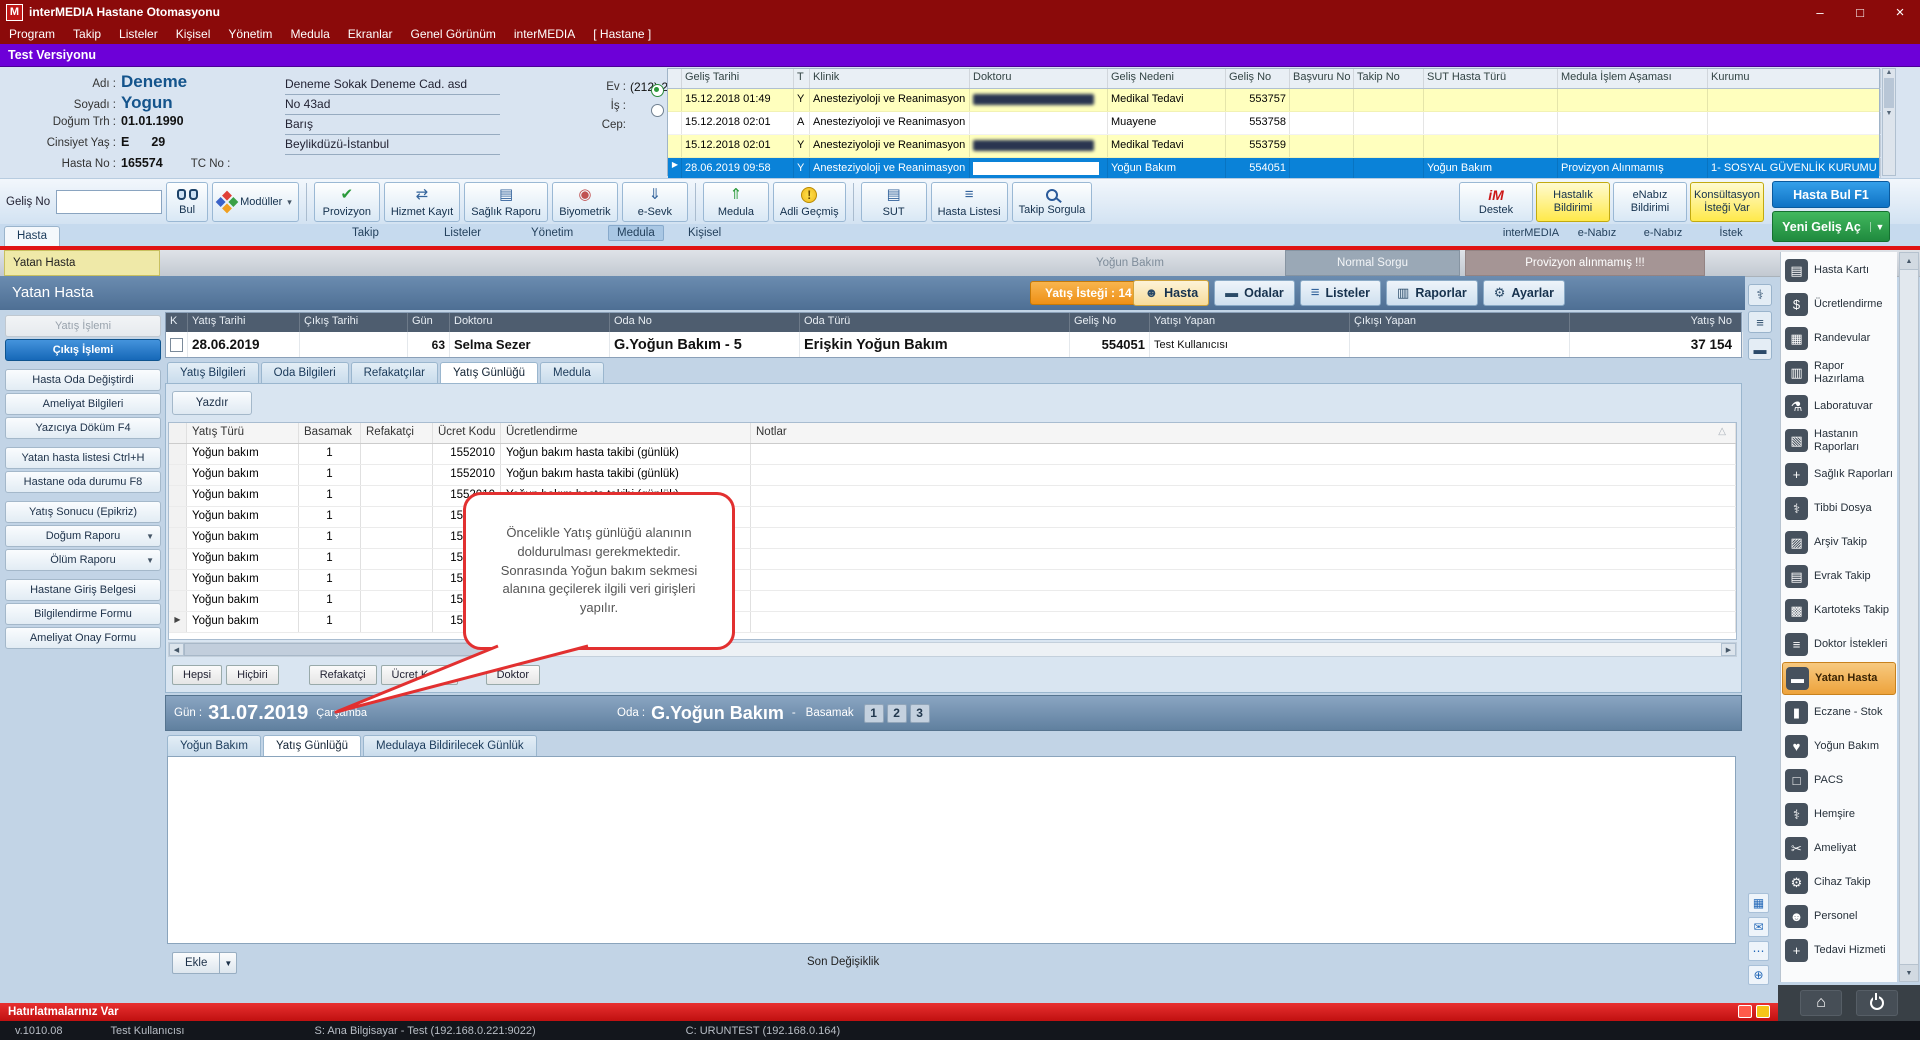 This screenshot has width=1920, height=1040. What do you see at coordinates (1573, 202) in the screenshot?
I see `hastalık-bildirimi-button: Hastalık Bildirimi` at bounding box center [1573, 202].